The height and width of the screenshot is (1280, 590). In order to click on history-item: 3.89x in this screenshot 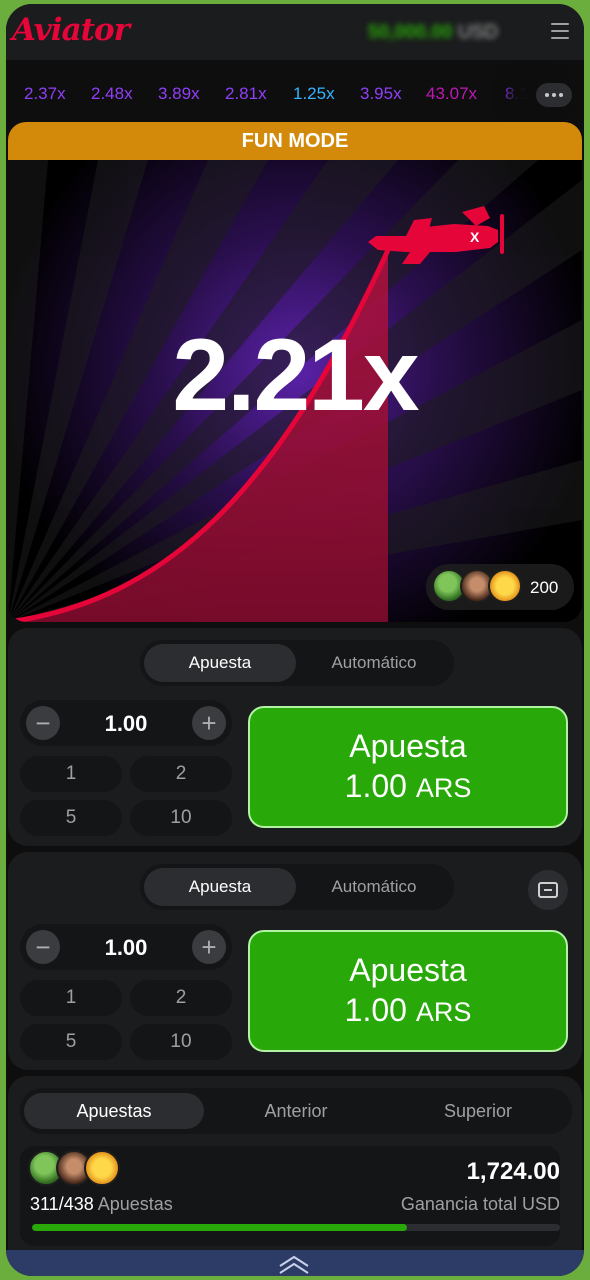, I will do `click(179, 94)`.